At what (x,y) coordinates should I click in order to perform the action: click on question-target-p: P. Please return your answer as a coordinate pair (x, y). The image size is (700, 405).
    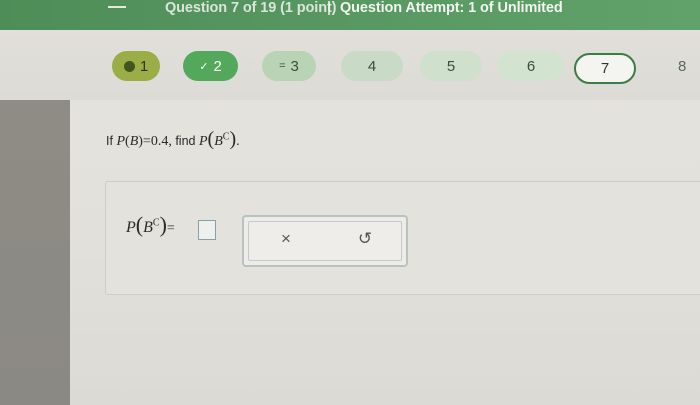
    Looking at the image, I should click on (203, 141).